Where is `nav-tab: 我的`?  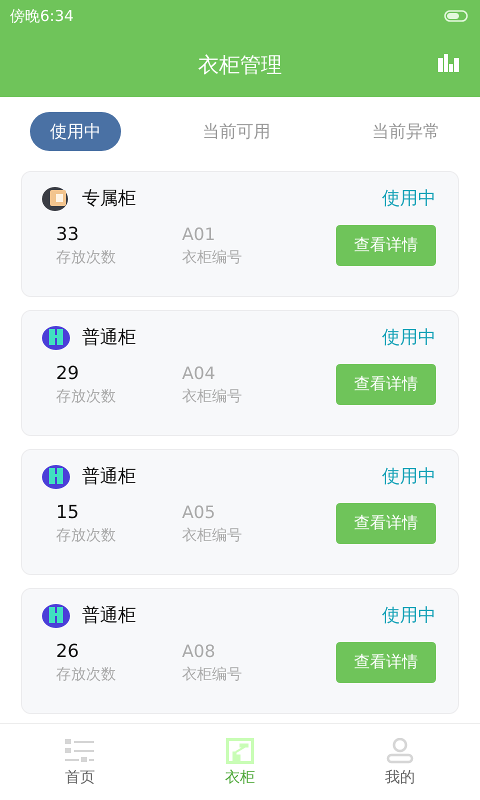
nav-tab: 我的 is located at coordinates (400, 777).